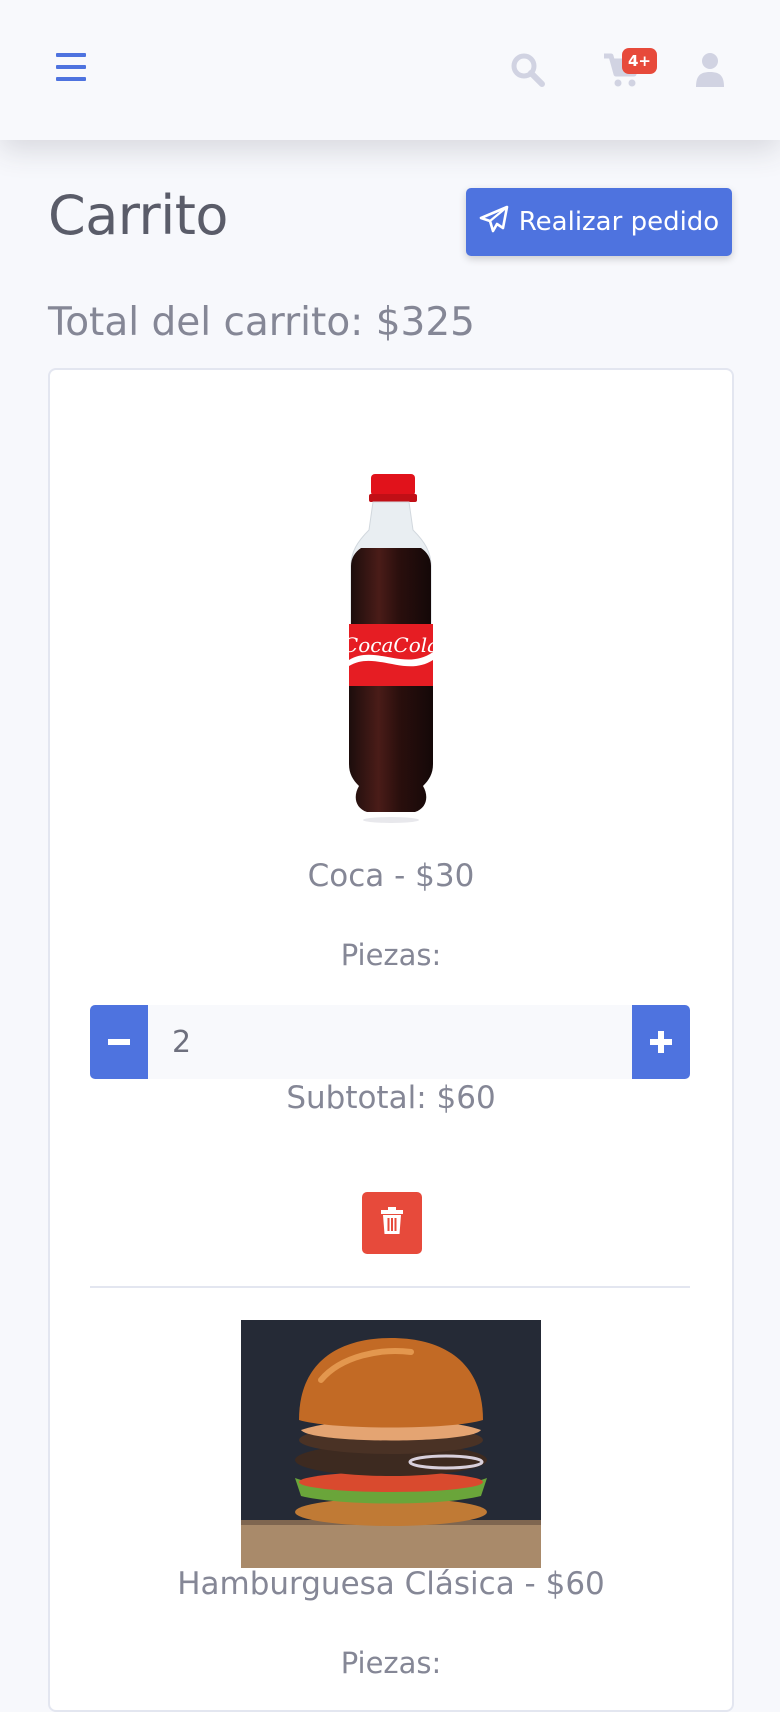  I want to click on hamburger-icon, so click(72, 67).